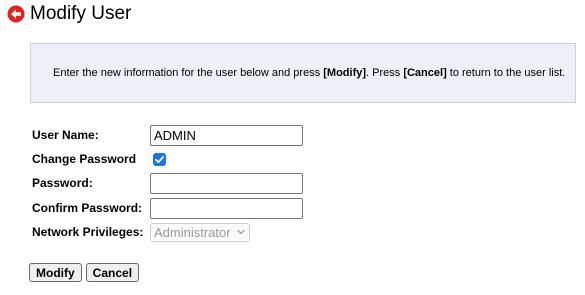  I want to click on back-arrow-icon, so click(16, 14).